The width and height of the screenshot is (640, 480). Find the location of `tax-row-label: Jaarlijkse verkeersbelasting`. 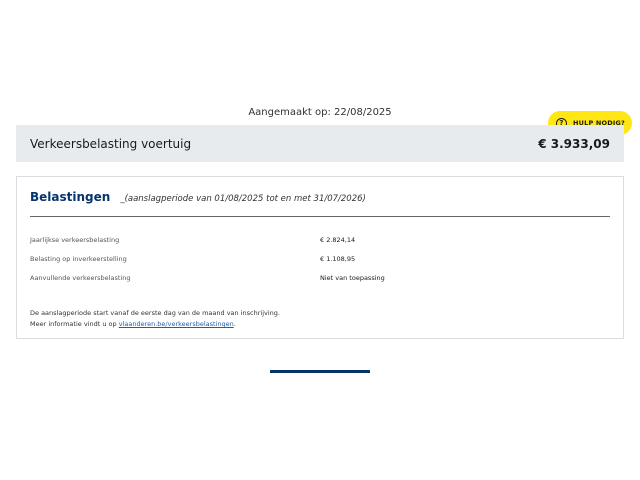

tax-row-label: Jaarlijkse verkeersbelasting is located at coordinates (75, 240).